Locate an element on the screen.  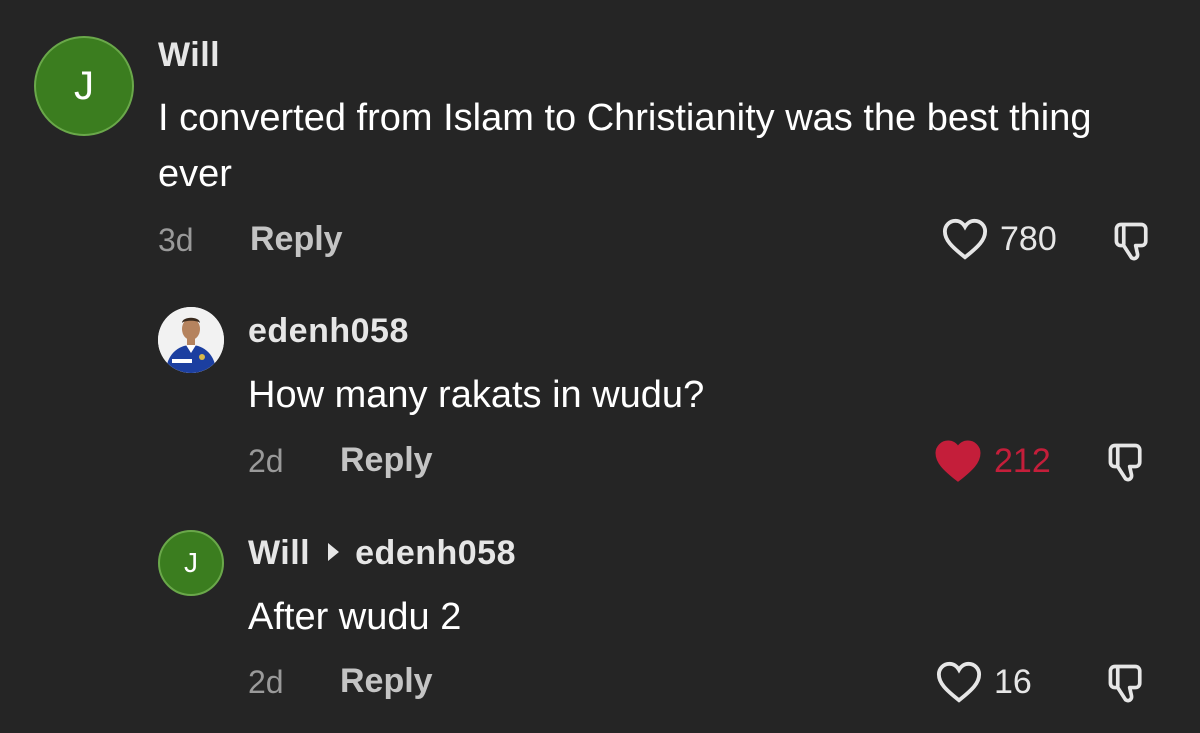
heart-filled-icon is located at coordinates (958, 461).